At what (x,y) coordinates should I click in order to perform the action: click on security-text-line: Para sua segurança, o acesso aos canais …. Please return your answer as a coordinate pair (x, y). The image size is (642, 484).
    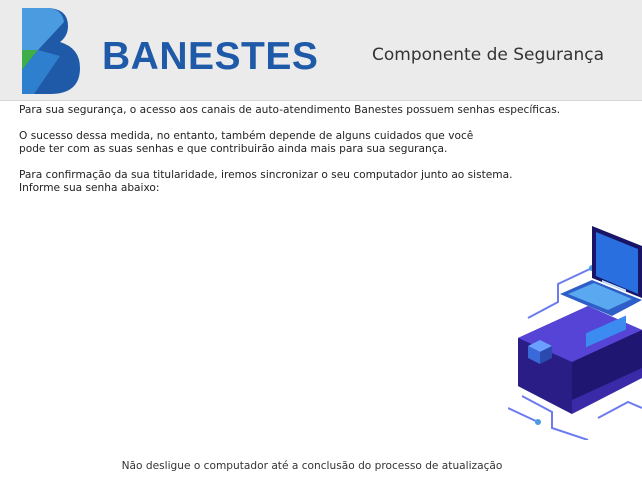
    Looking at the image, I should click on (290, 110).